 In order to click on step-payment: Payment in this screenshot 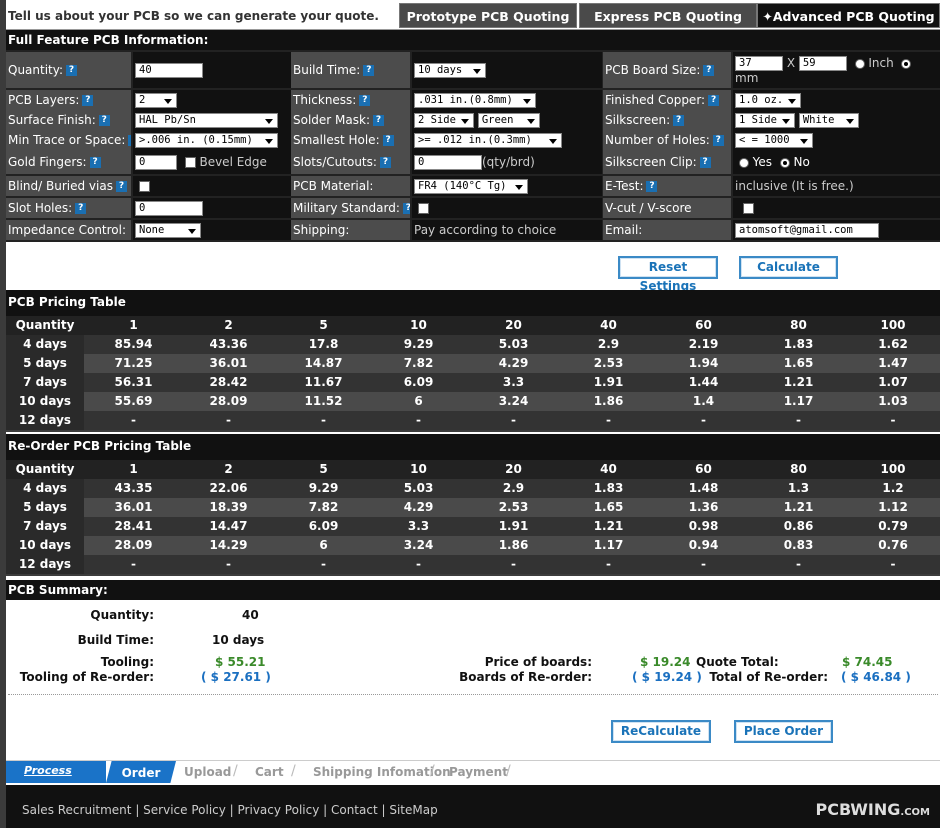, I will do `click(478, 772)`.